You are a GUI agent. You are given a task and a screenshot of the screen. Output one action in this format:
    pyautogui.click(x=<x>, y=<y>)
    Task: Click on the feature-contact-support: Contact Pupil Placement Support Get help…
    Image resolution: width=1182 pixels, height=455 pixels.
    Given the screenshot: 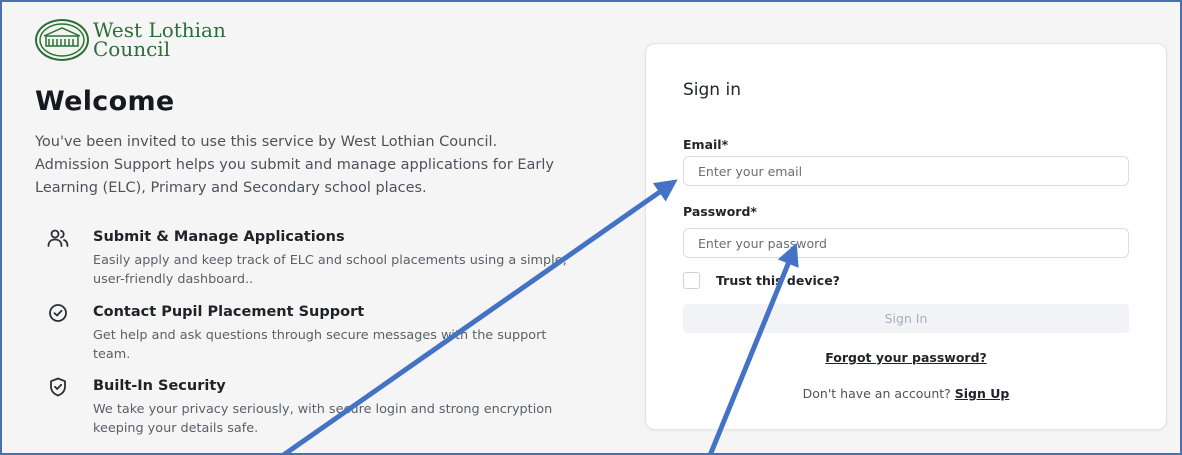 What is the action you would take?
    pyautogui.click(x=315, y=333)
    